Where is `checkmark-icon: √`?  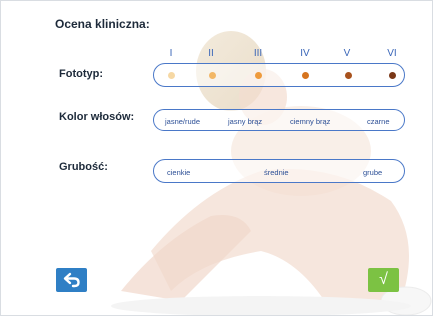
checkmark-icon: √ is located at coordinates (383, 279).